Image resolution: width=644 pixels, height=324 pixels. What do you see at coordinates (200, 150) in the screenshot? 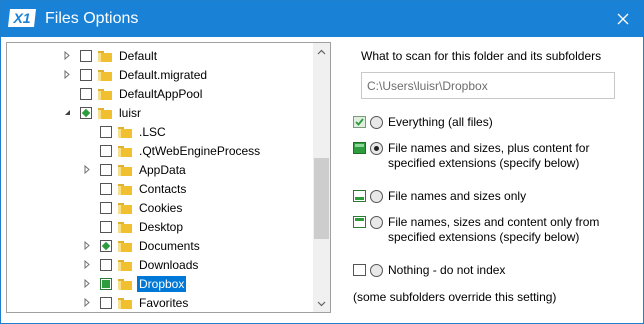
I see `tree-item-label: .QtWebEngineProcess` at bounding box center [200, 150].